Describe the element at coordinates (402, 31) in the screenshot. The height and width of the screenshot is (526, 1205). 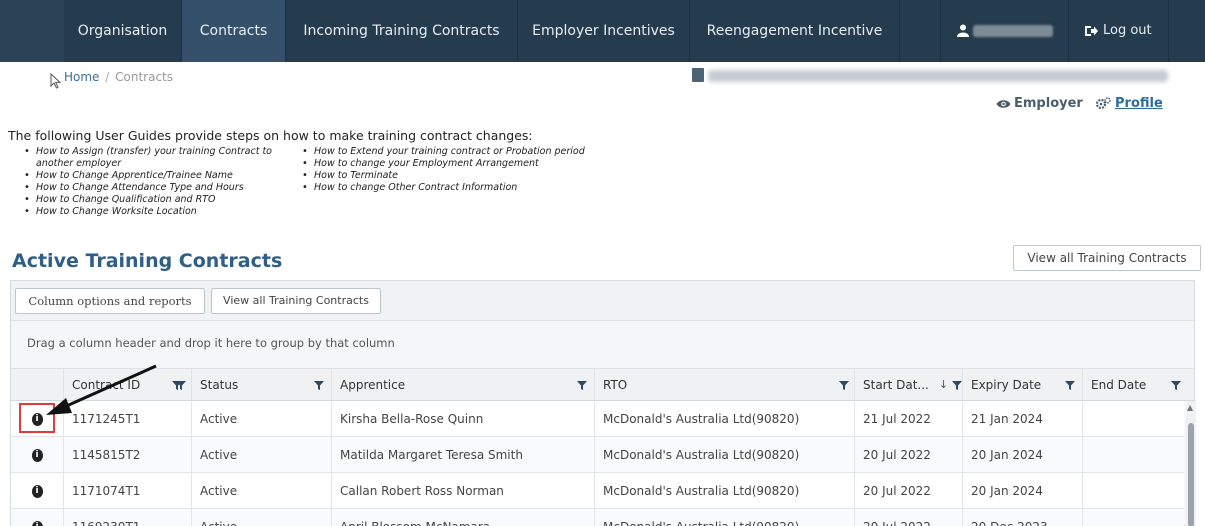
I see `nav-incoming-training-contracts: Incoming Training Contracts` at that location.